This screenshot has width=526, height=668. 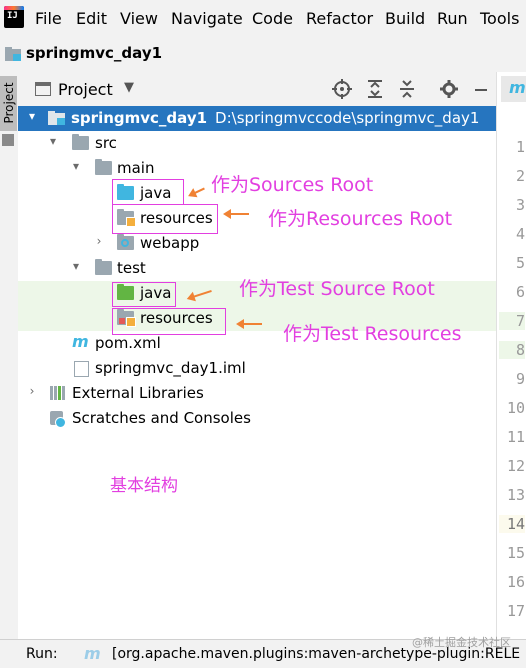 I want to click on breadcrumb: springmvc_day1, so click(x=263, y=54).